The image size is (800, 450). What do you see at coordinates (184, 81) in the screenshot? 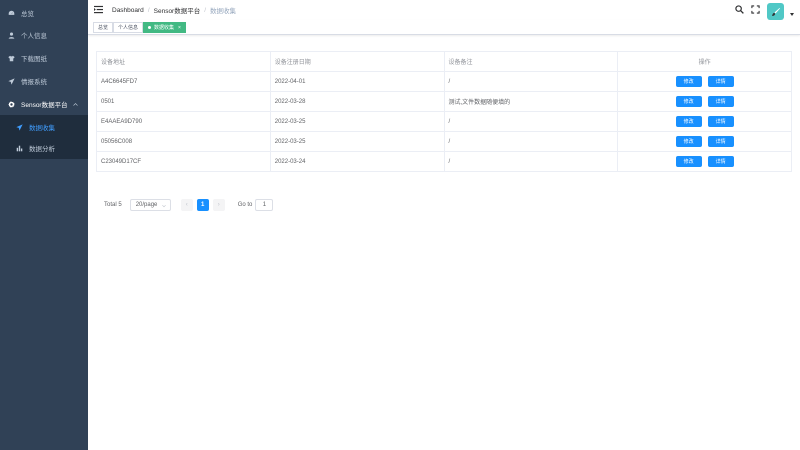
I see `device-address: A4C6645FD7` at bounding box center [184, 81].